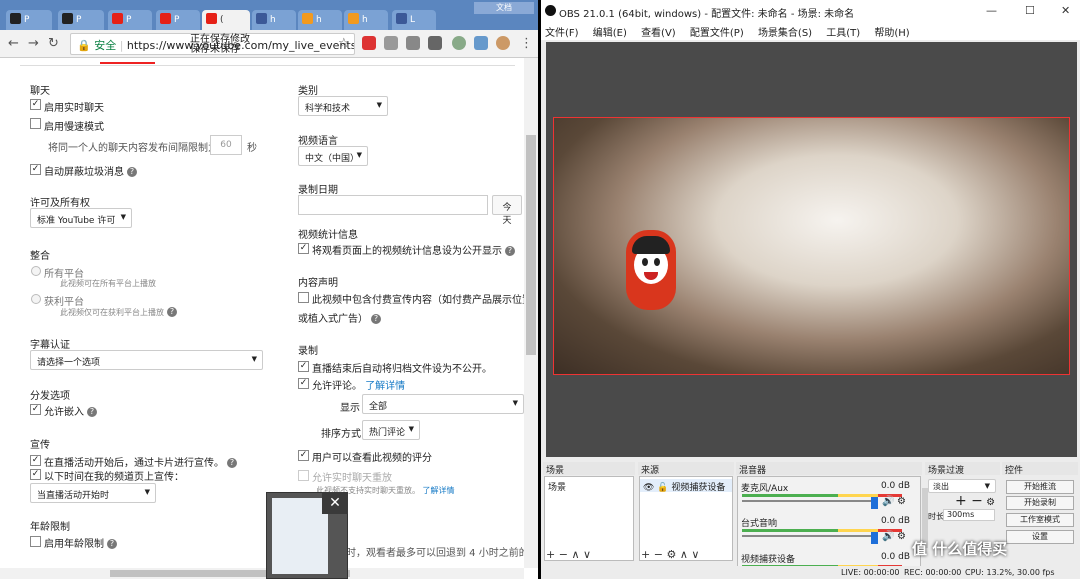  I want to click on bookmark-star-icon: ☆, so click(344, 43).